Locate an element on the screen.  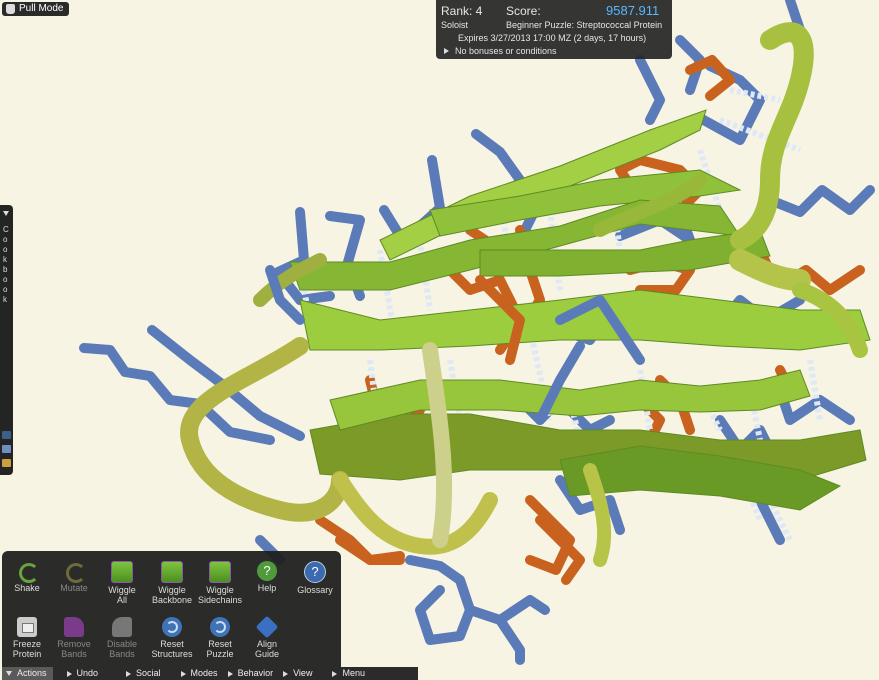
menu-behavior-label: Behavior is located at coordinates (255, 673).